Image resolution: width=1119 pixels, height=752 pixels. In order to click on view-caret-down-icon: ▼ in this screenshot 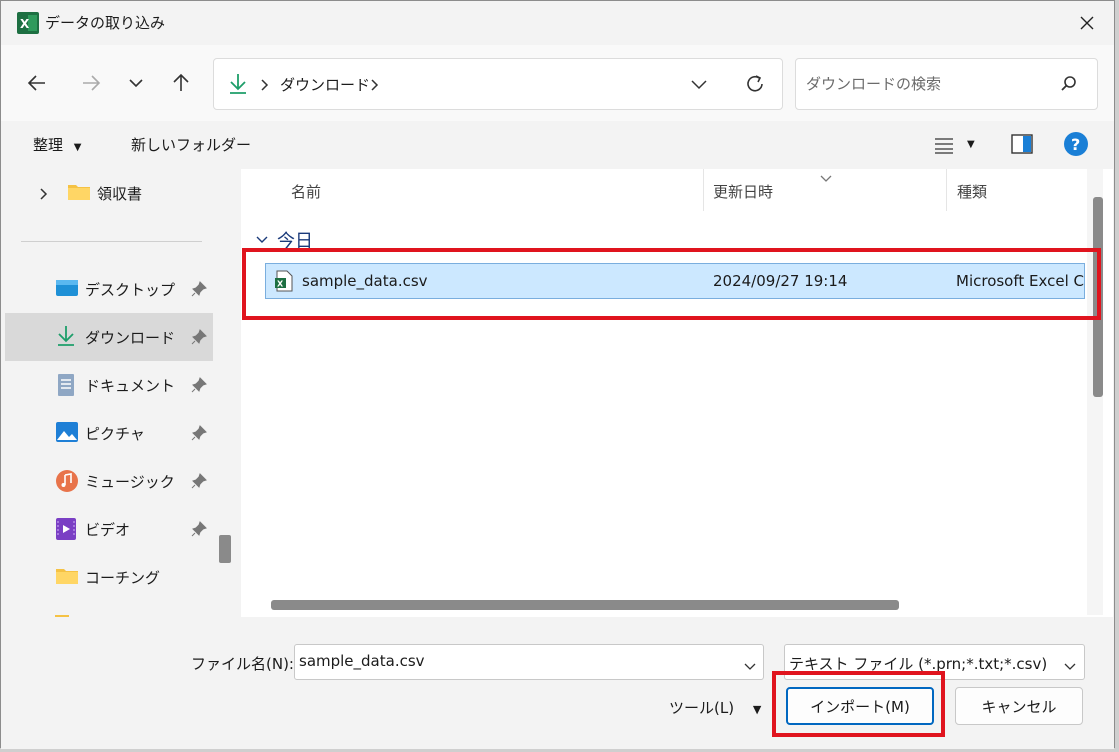, I will do `click(971, 144)`.